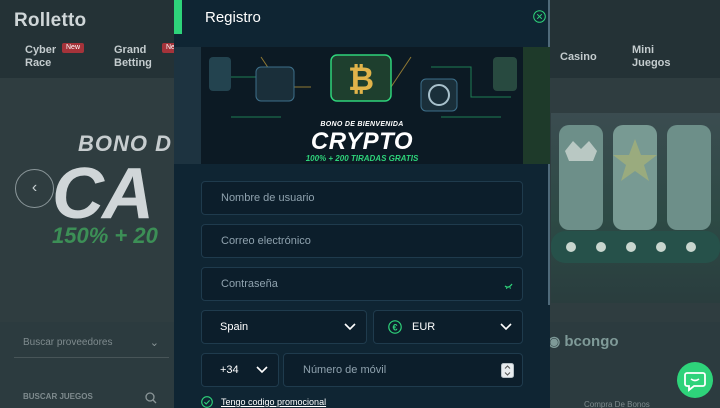  I want to click on nav-label: Casino, so click(578, 57).